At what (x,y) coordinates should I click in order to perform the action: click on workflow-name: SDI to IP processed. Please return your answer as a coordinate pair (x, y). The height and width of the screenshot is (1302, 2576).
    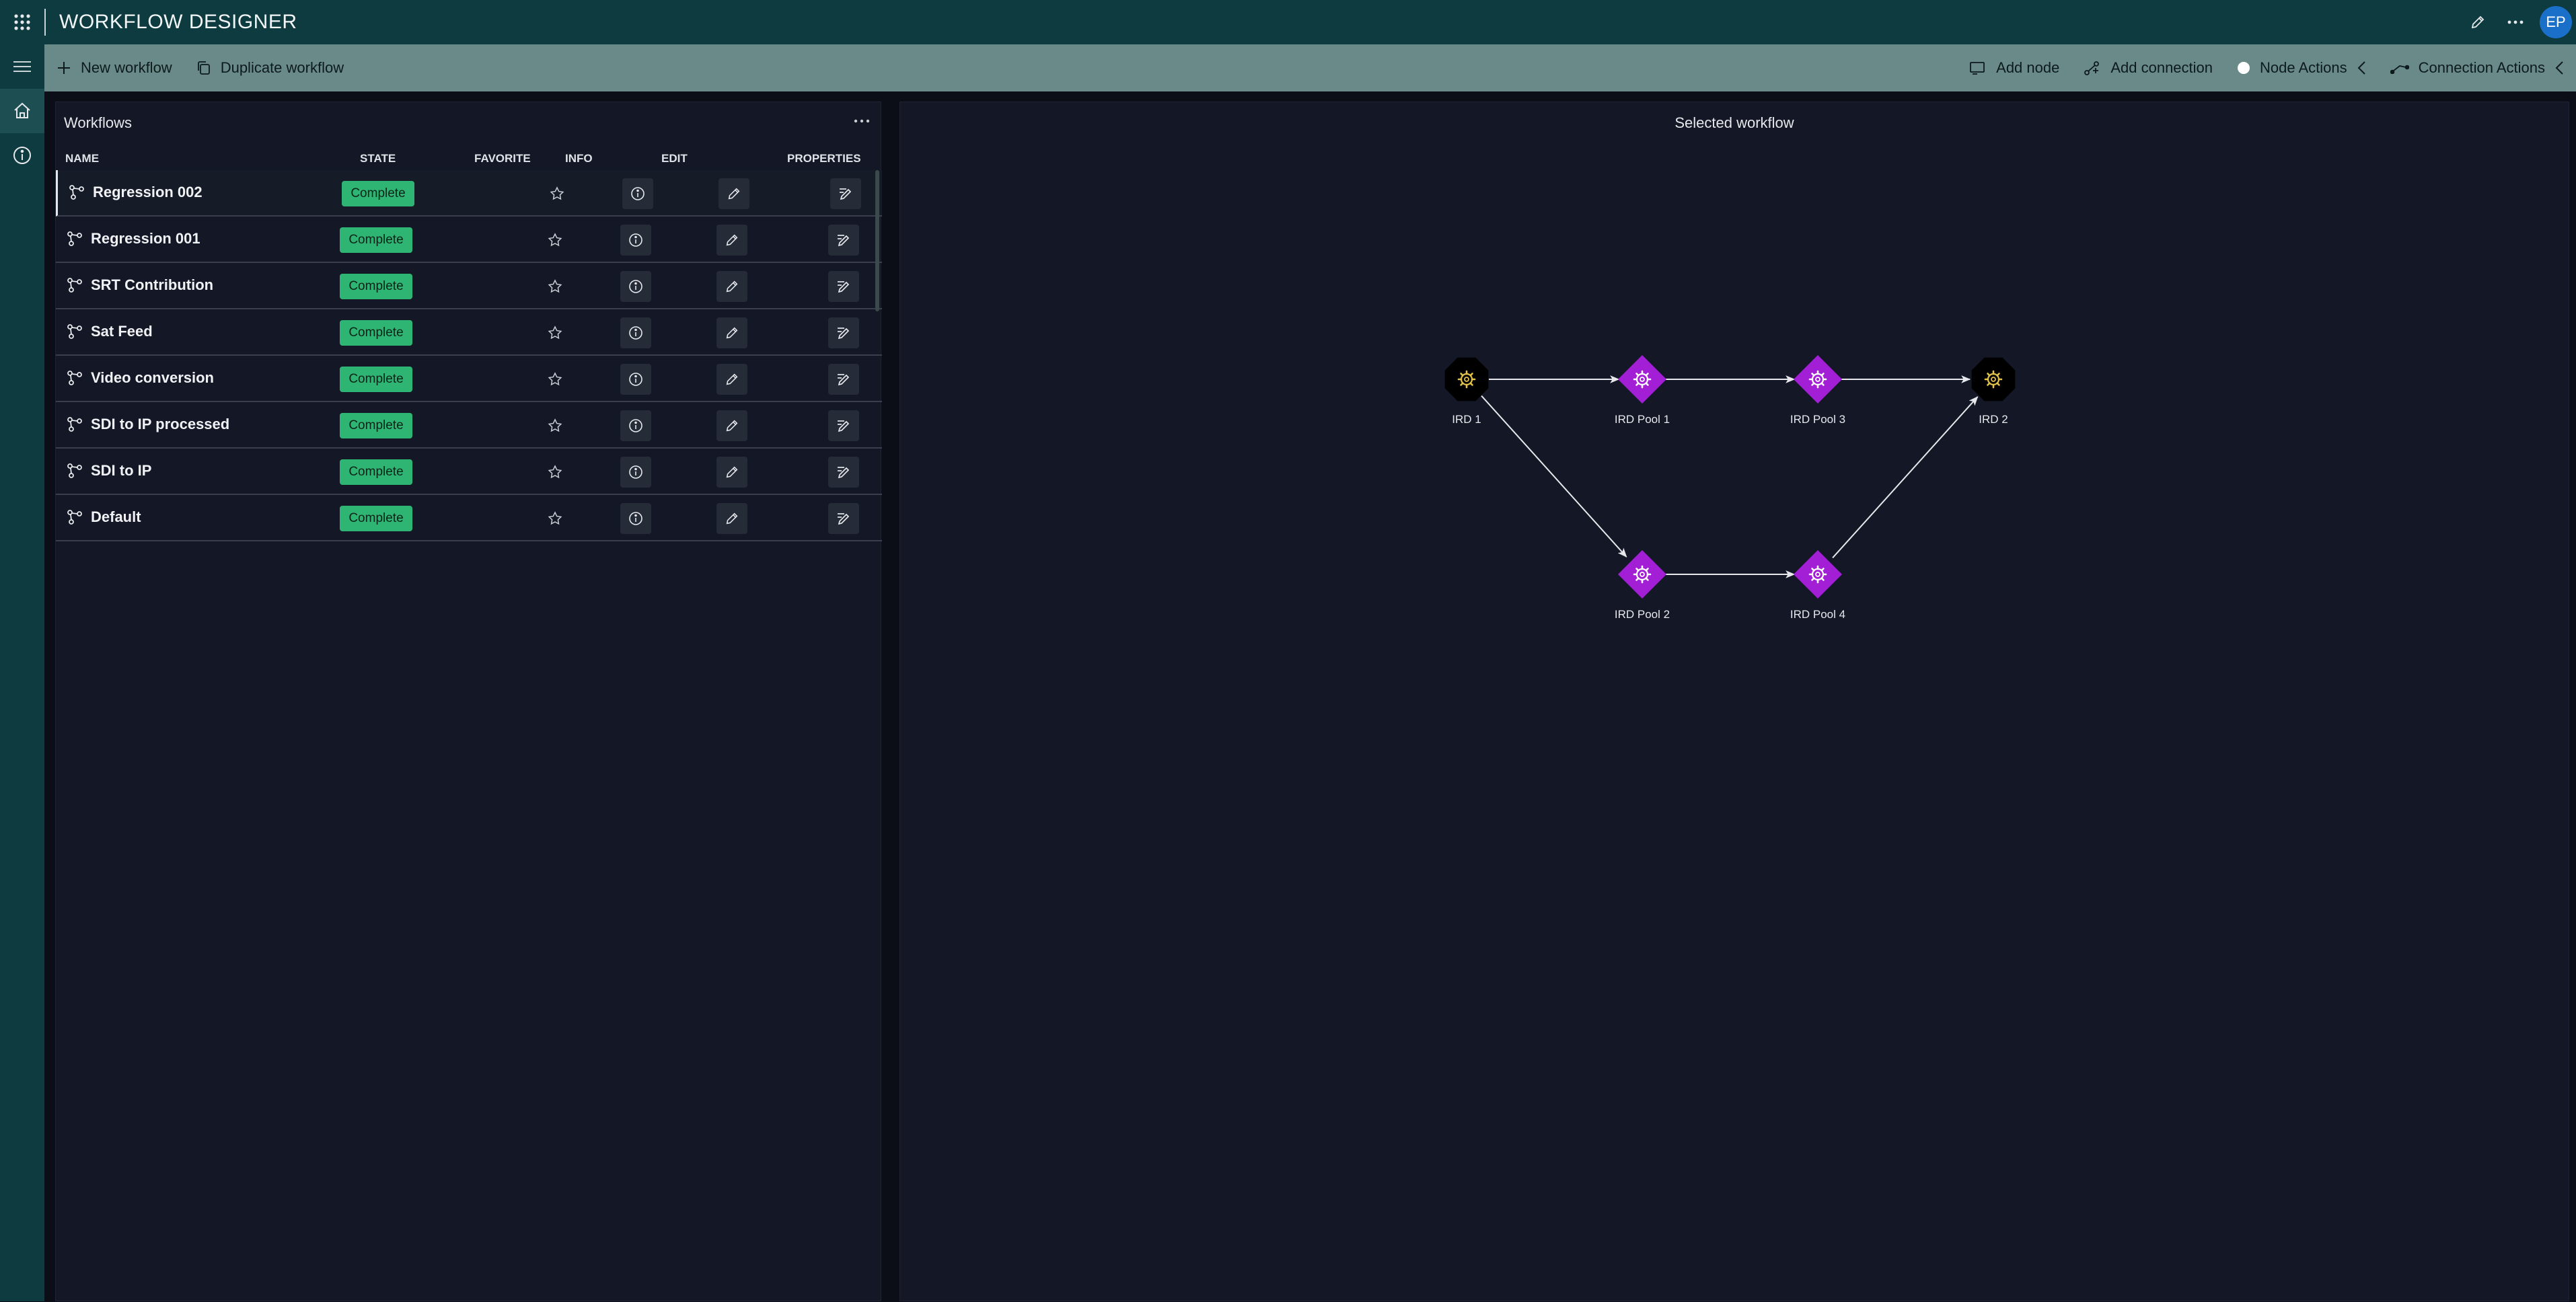
    Looking at the image, I should click on (148, 424).